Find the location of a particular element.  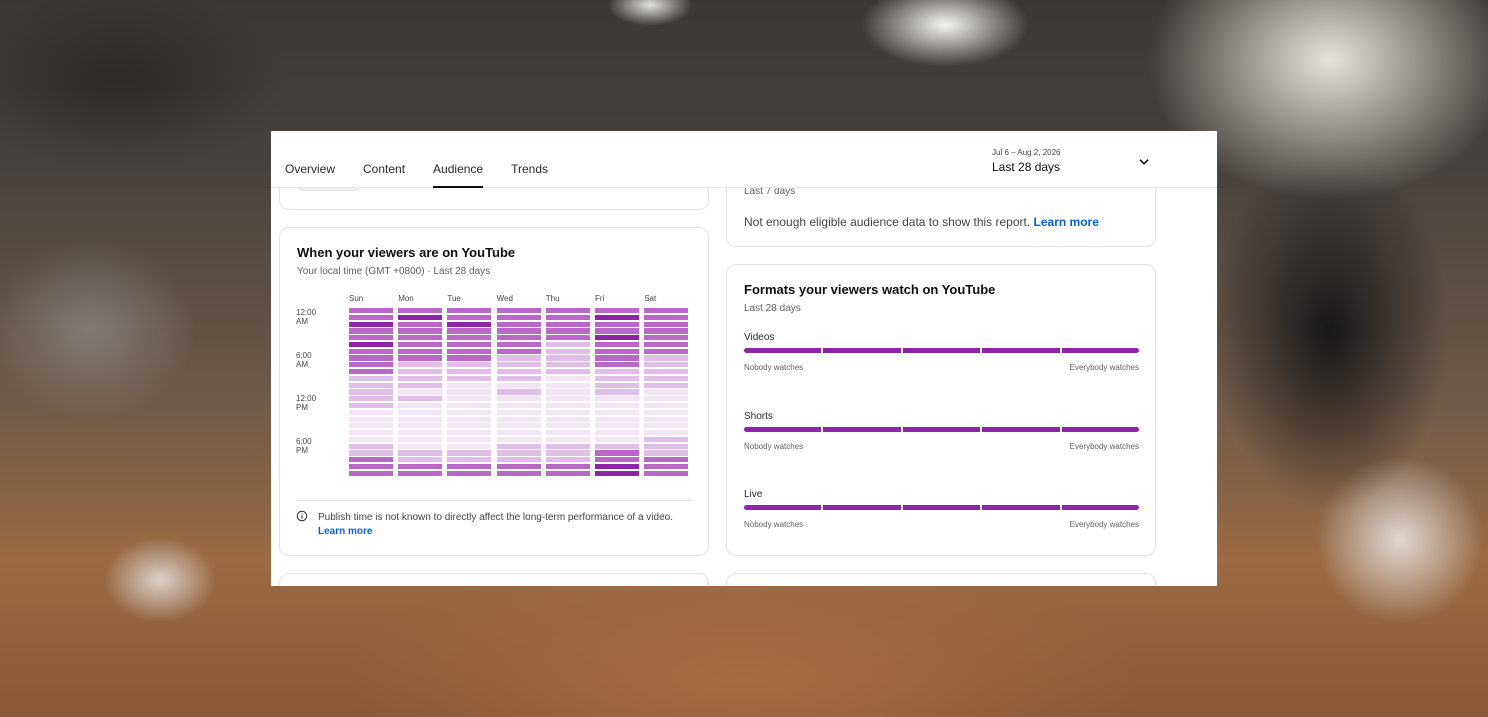

tab-overview: Overview is located at coordinates (310, 159).